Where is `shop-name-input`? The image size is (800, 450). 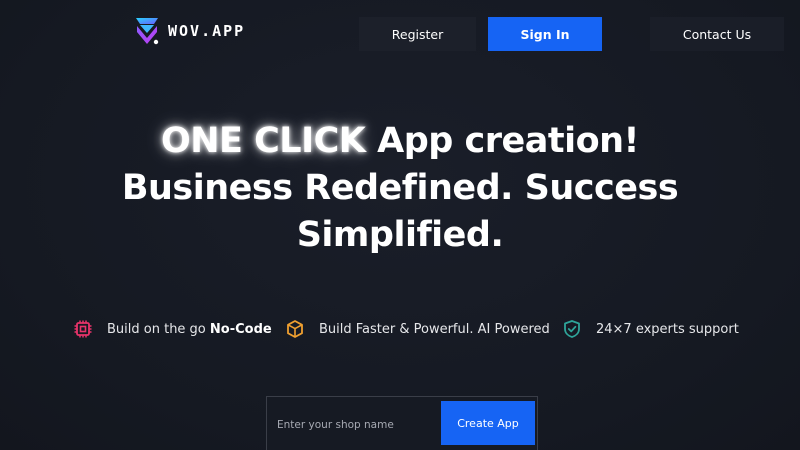 shop-name-input is located at coordinates (357, 425).